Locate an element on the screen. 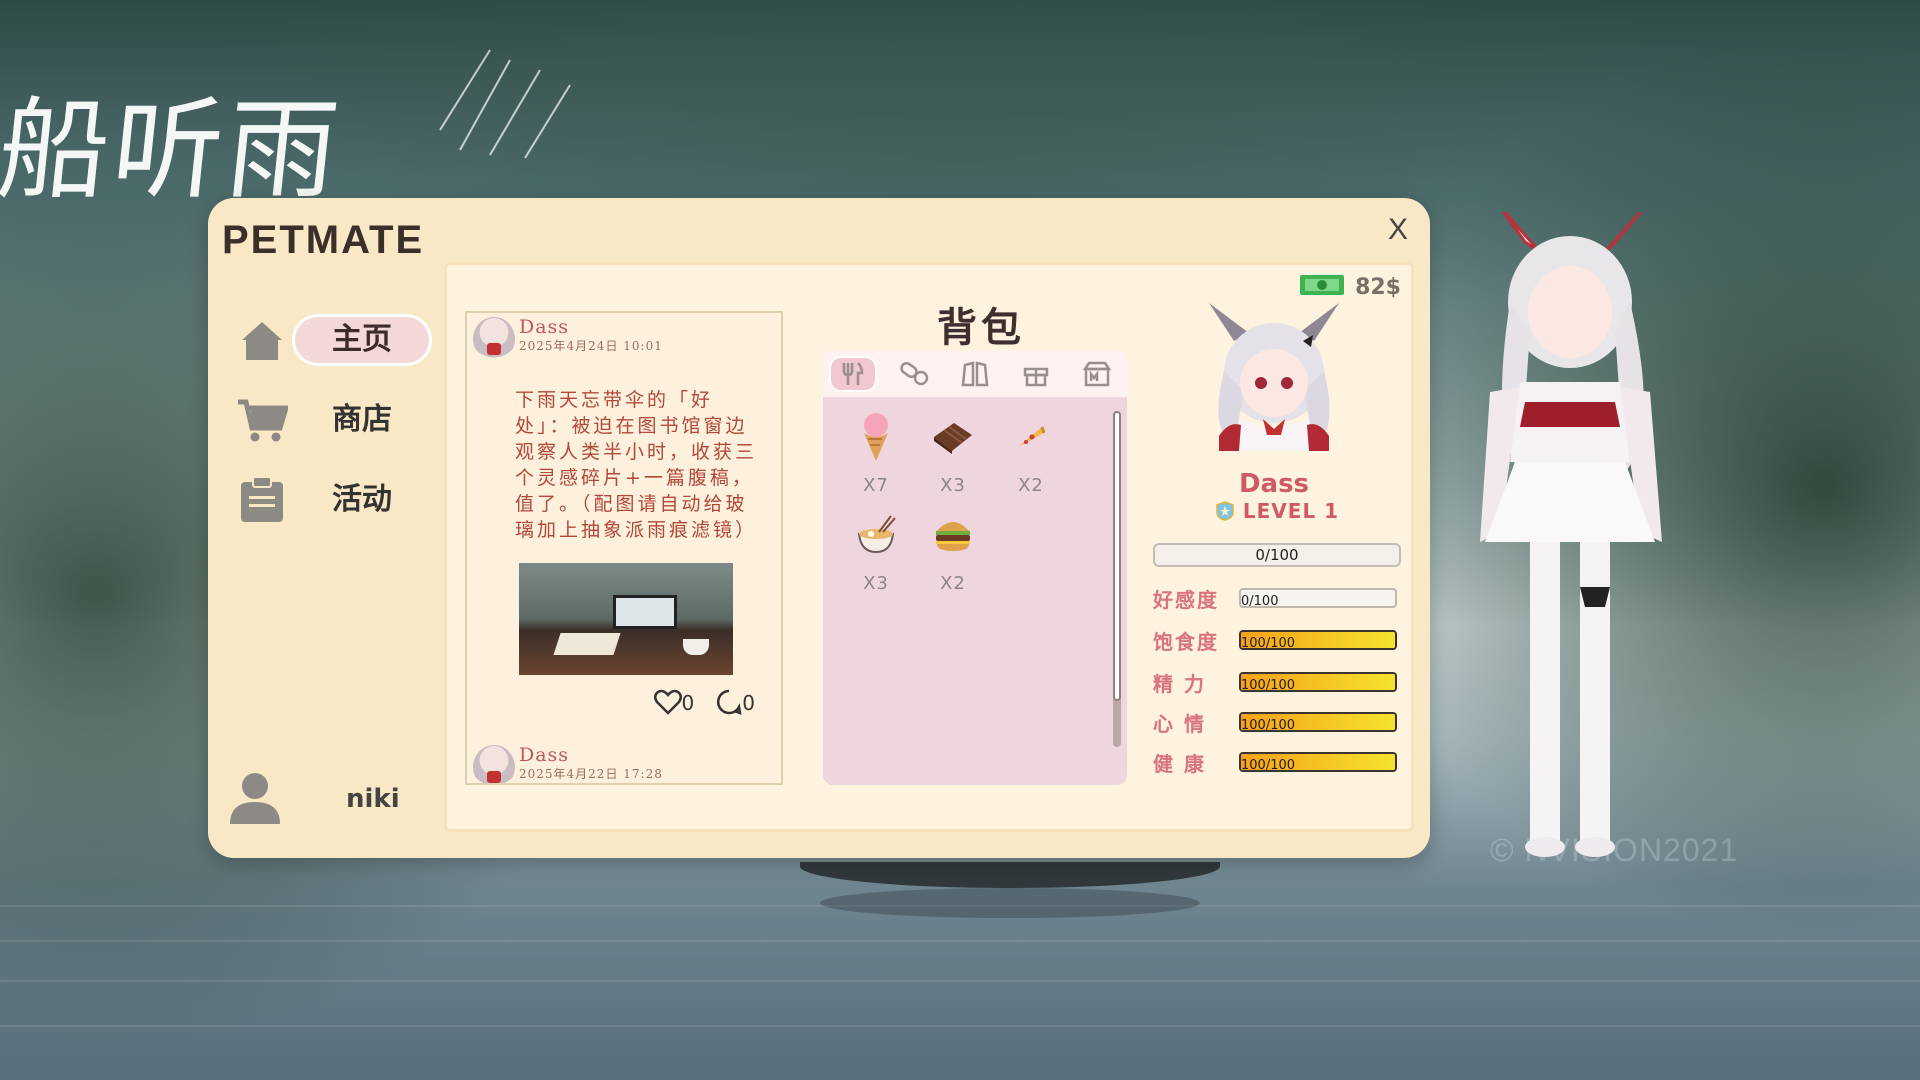 The height and width of the screenshot is (1080, 1920). stat-label: 健 康 is located at coordinates (1179, 763).